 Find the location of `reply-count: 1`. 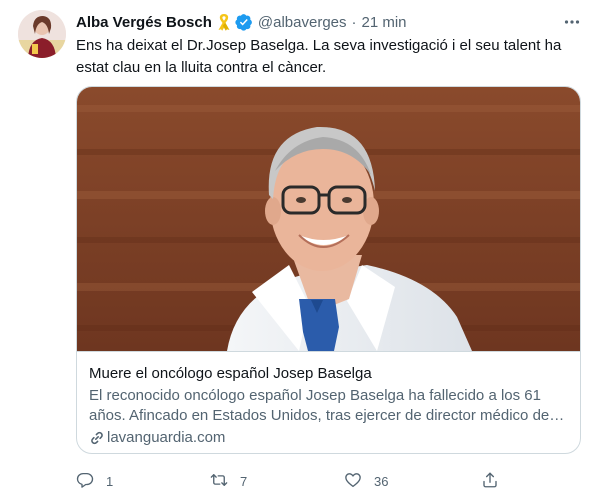

reply-count: 1 is located at coordinates (110, 481).